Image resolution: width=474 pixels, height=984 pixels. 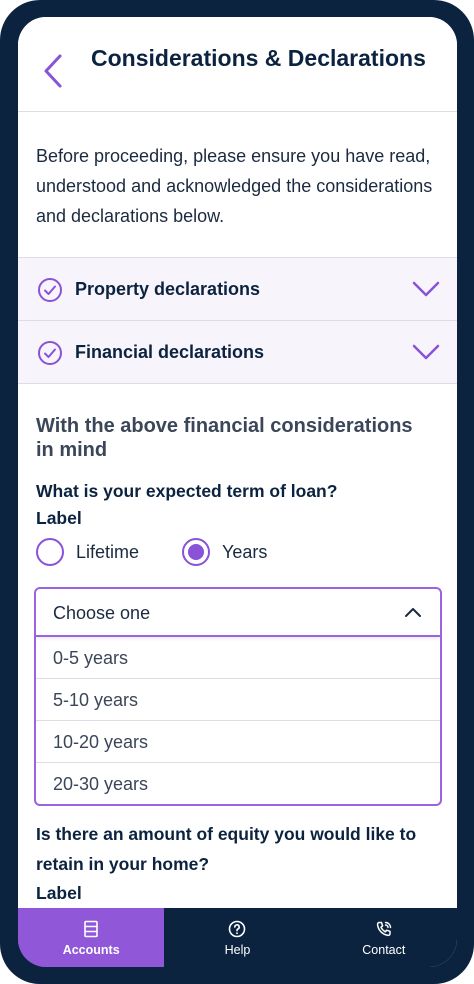 I want to click on option-label: 20-30 years, so click(x=101, y=784).